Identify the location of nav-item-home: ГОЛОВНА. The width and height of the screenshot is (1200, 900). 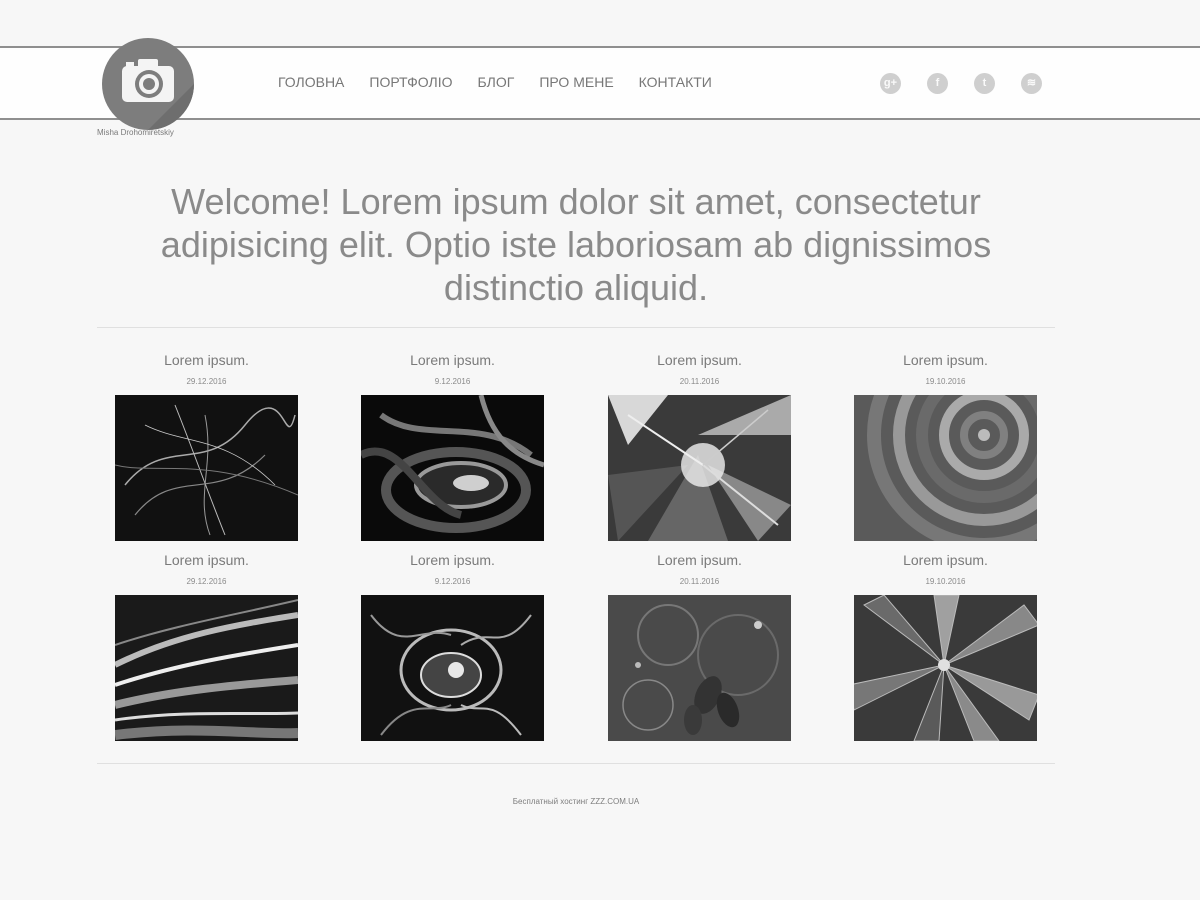
(311, 82).